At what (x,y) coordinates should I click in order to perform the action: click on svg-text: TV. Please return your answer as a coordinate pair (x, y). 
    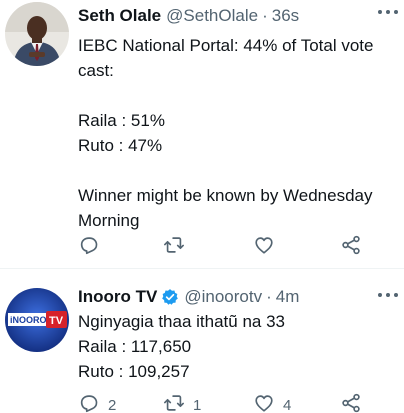
    Looking at the image, I should click on (56, 321).